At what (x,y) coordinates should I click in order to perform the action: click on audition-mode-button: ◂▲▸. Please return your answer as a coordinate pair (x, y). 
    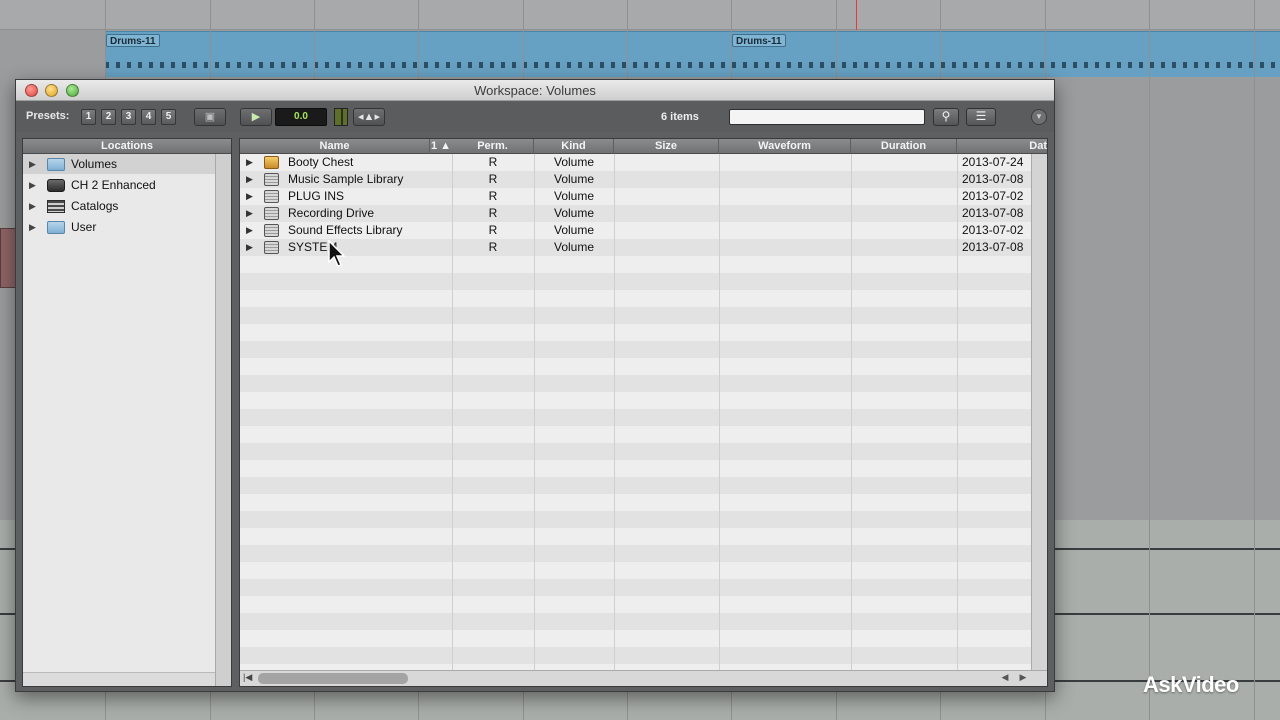
    Looking at the image, I should click on (369, 117).